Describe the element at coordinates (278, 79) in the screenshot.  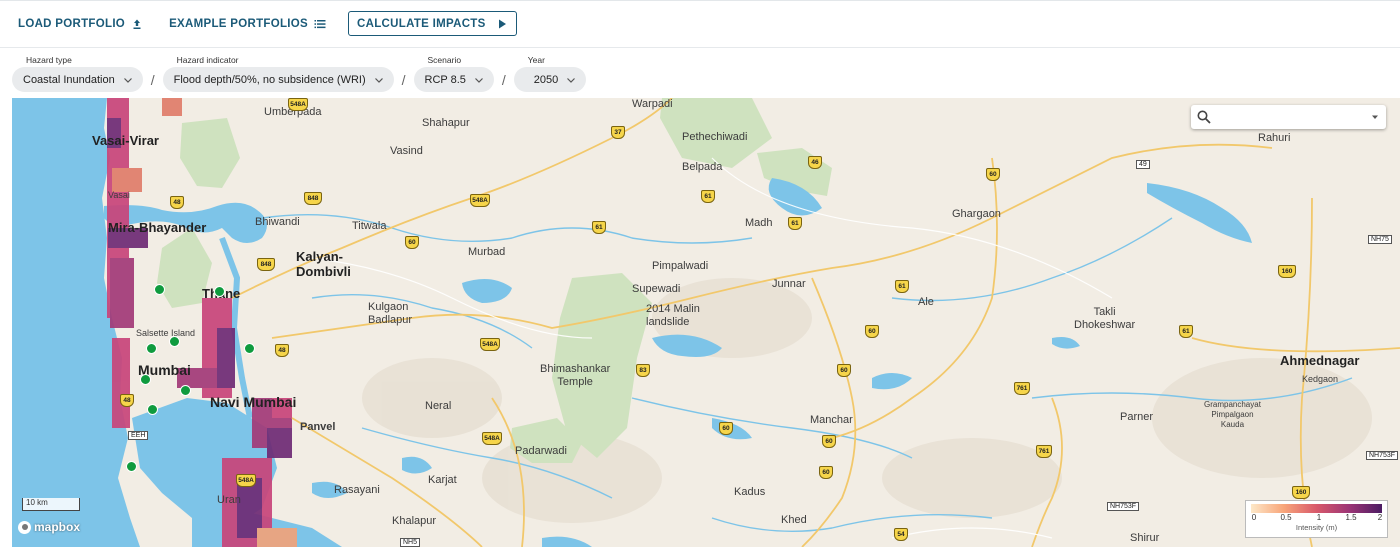
I see `hazard-indicator-select: Flood depth/50%, no subsidence (WRI)` at that location.